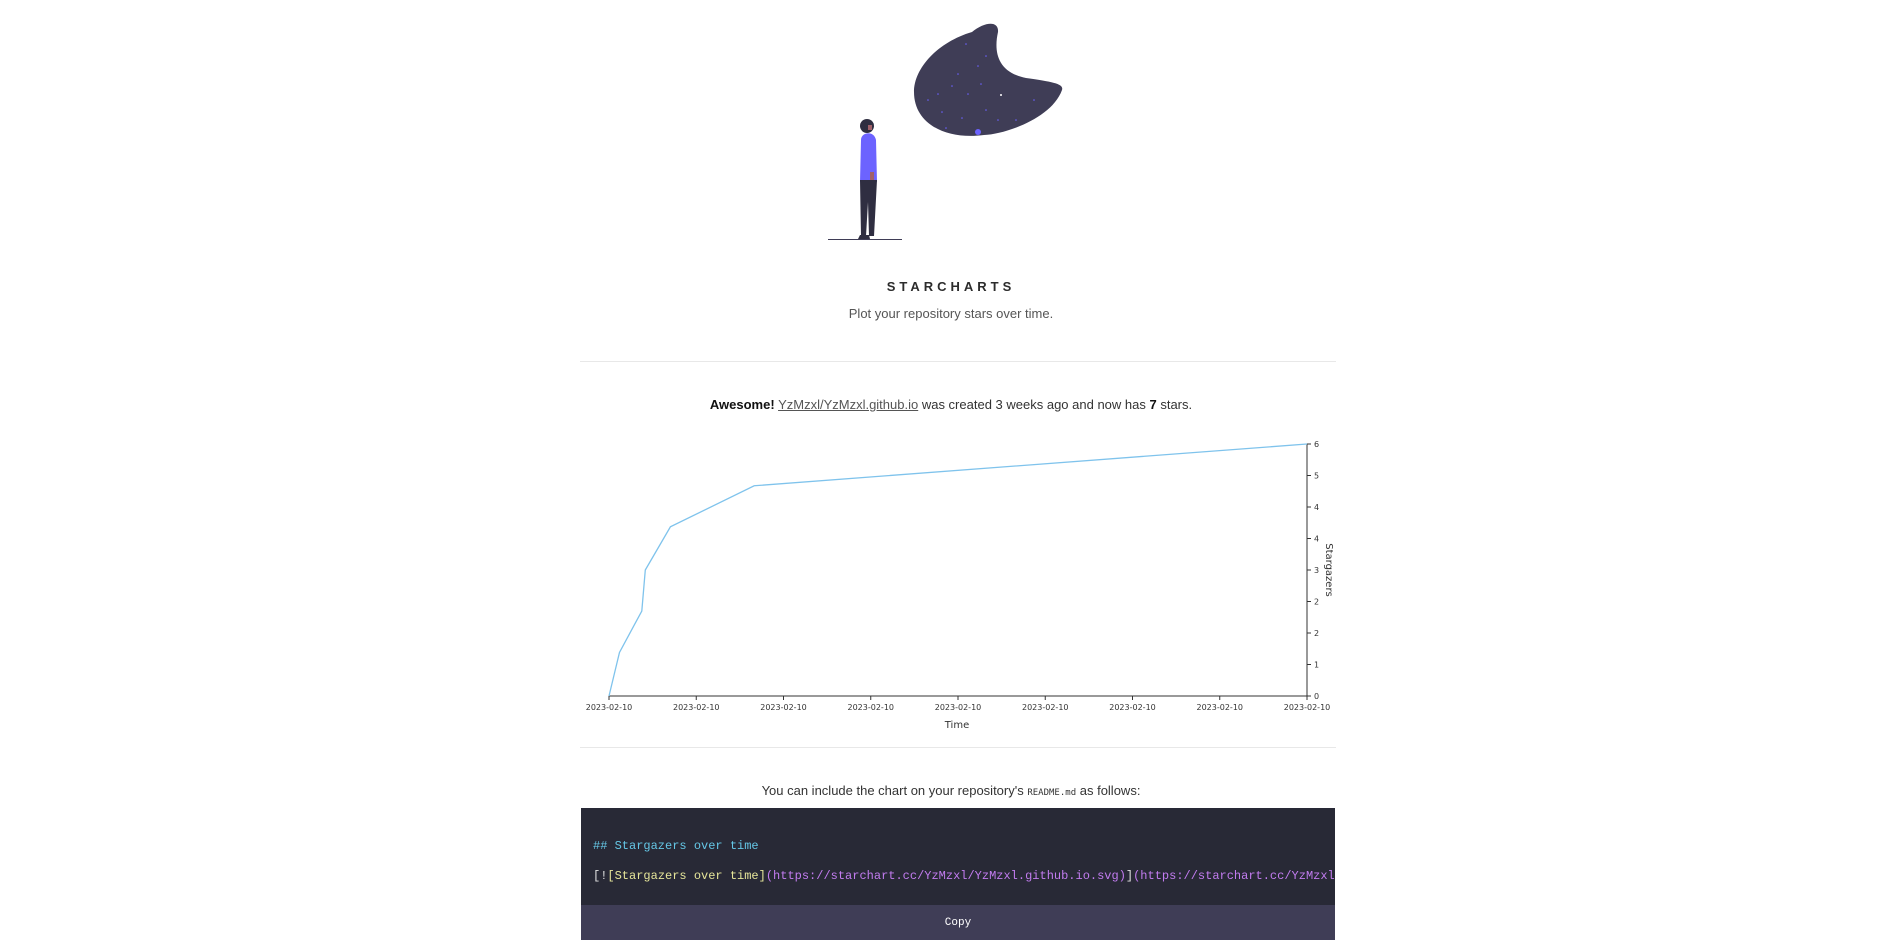  Describe the element at coordinates (958, 922) in the screenshot. I see `copy-button: Copy` at that location.